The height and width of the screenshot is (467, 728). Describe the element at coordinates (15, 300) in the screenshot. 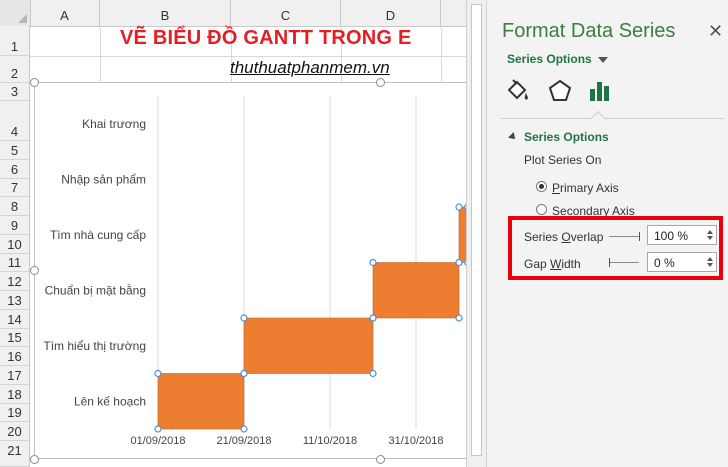

I see `row-header: 13` at that location.